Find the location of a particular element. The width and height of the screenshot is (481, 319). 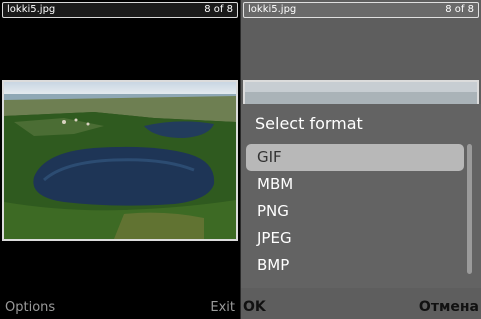

format-option-png: PNG is located at coordinates (355, 211).